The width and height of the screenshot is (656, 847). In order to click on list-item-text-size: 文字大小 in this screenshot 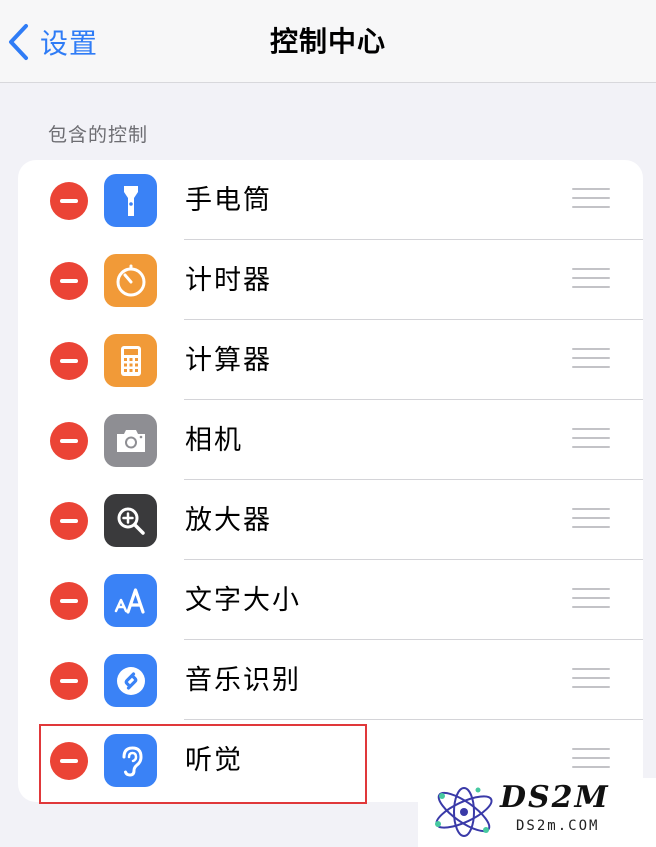, I will do `click(330, 600)`.